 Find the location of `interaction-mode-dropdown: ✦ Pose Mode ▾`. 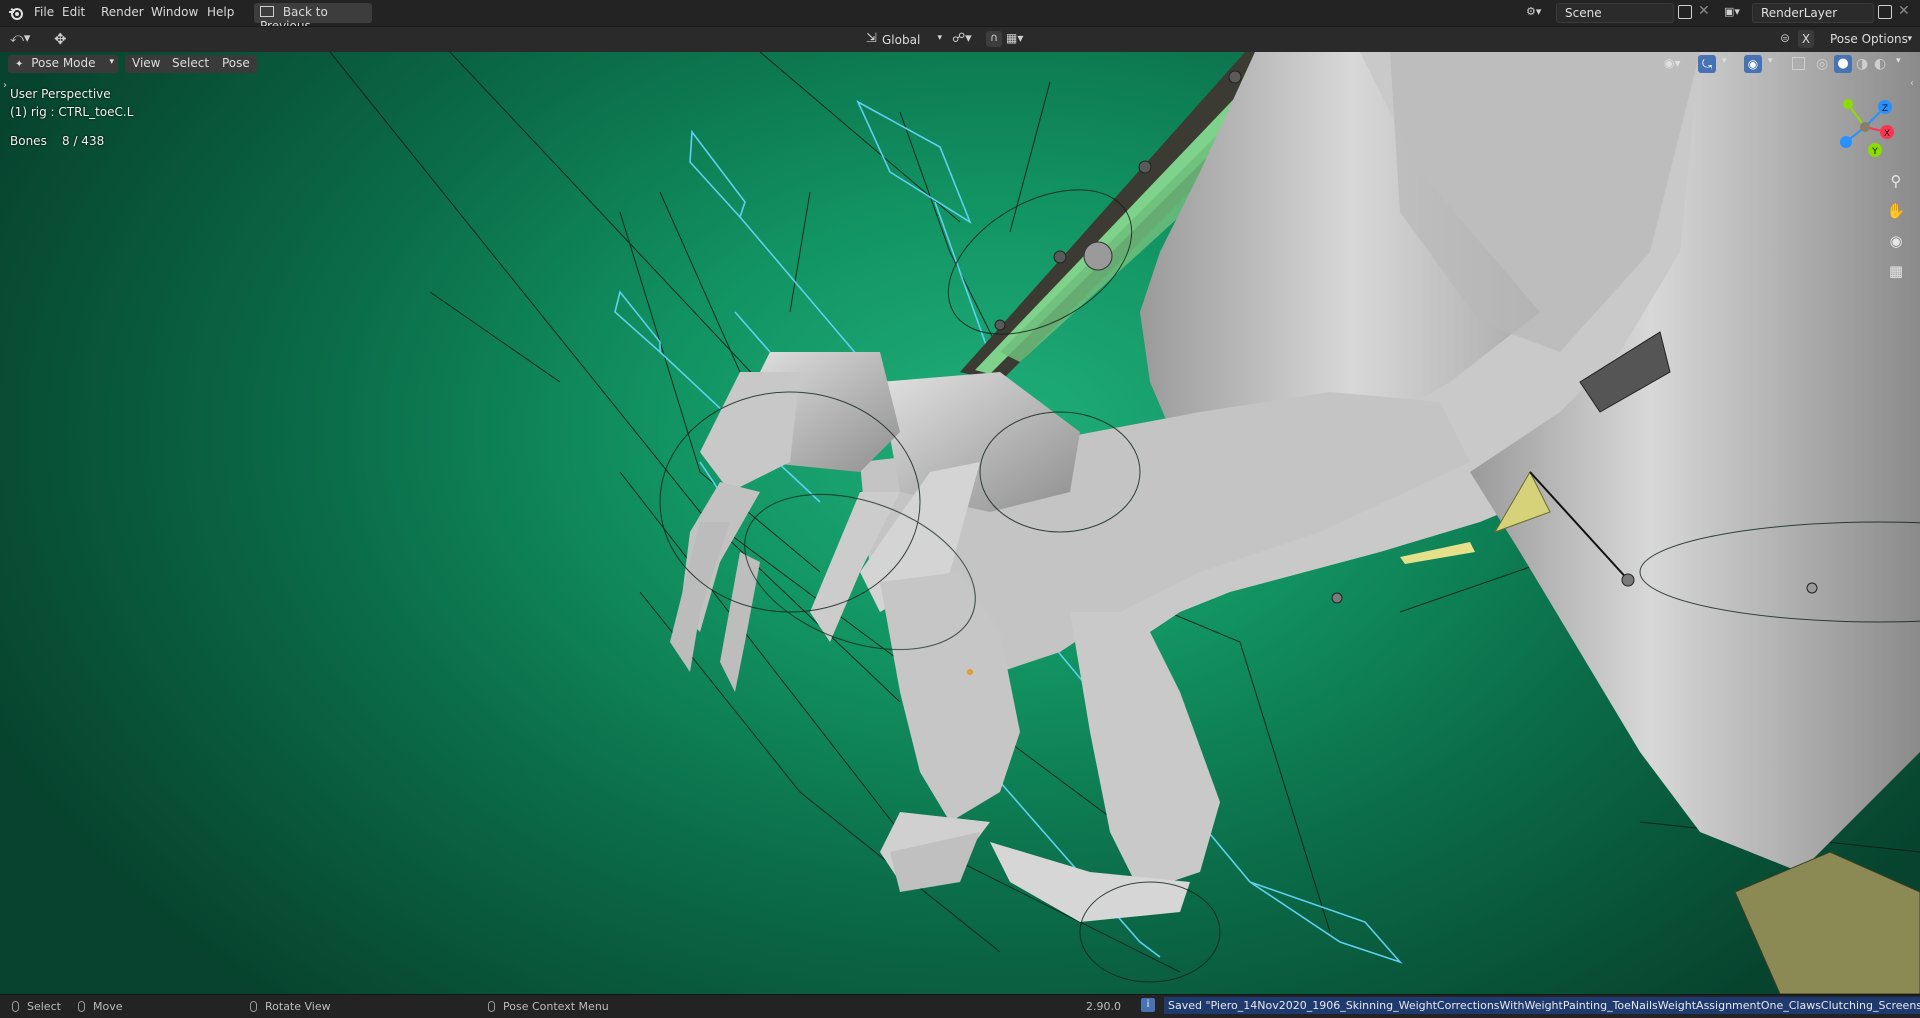

interaction-mode-dropdown: ✦ Pose Mode ▾ is located at coordinates (63, 64).